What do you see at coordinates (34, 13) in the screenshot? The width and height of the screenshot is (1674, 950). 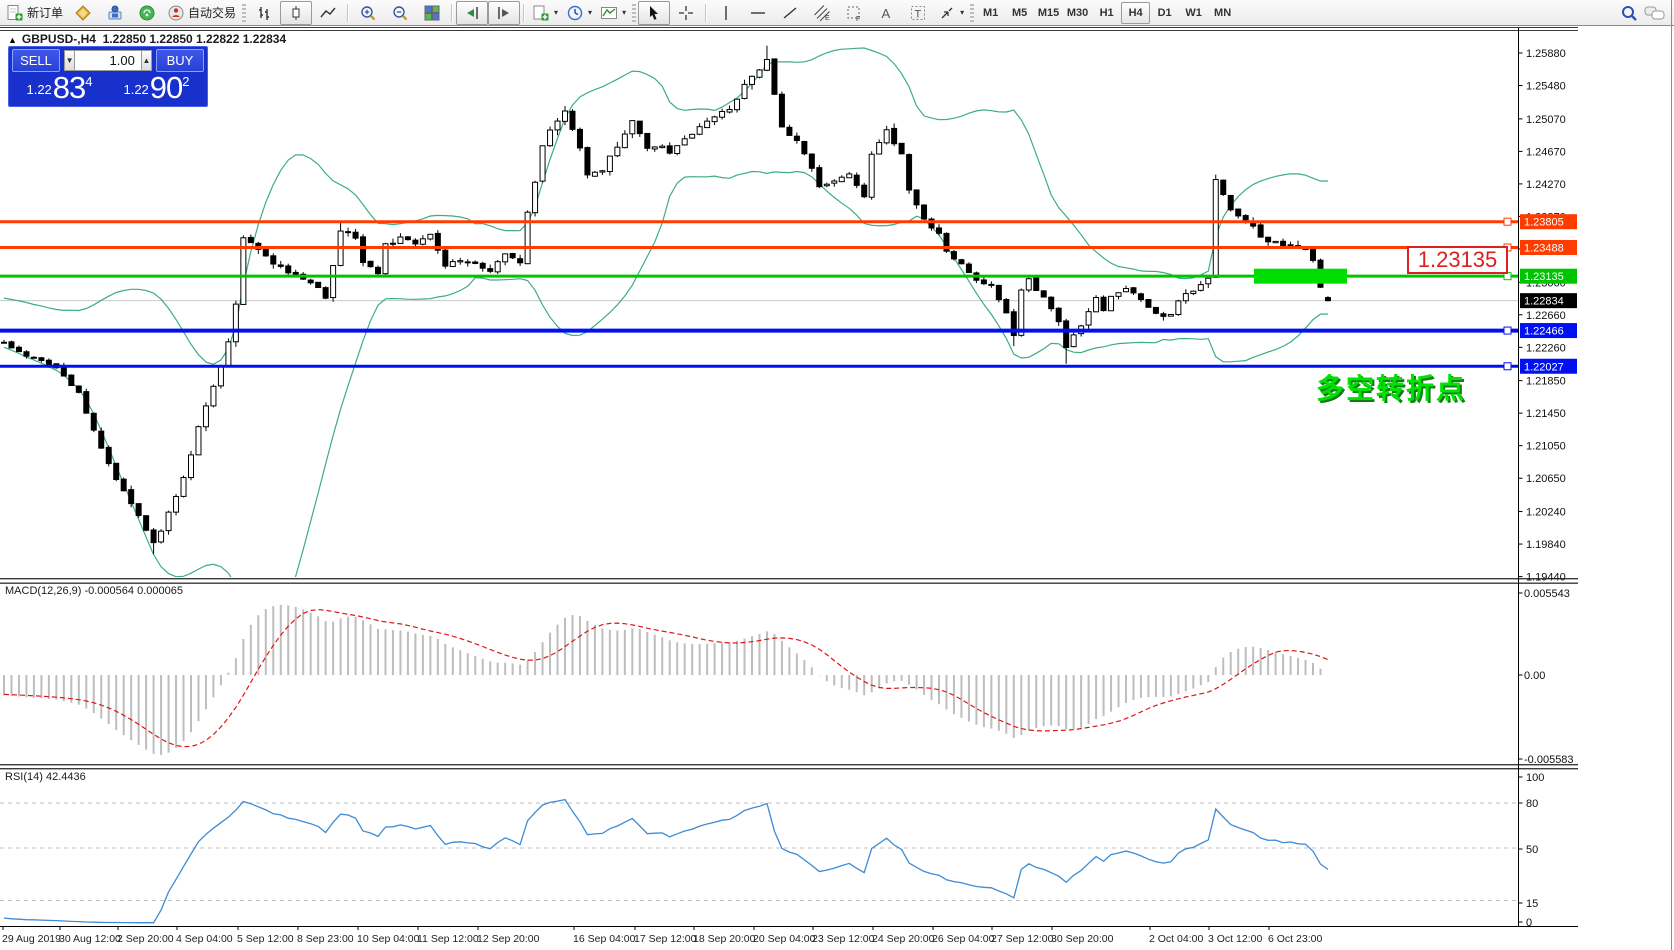 I see `new-order-button: 新订单` at bounding box center [34, 13].